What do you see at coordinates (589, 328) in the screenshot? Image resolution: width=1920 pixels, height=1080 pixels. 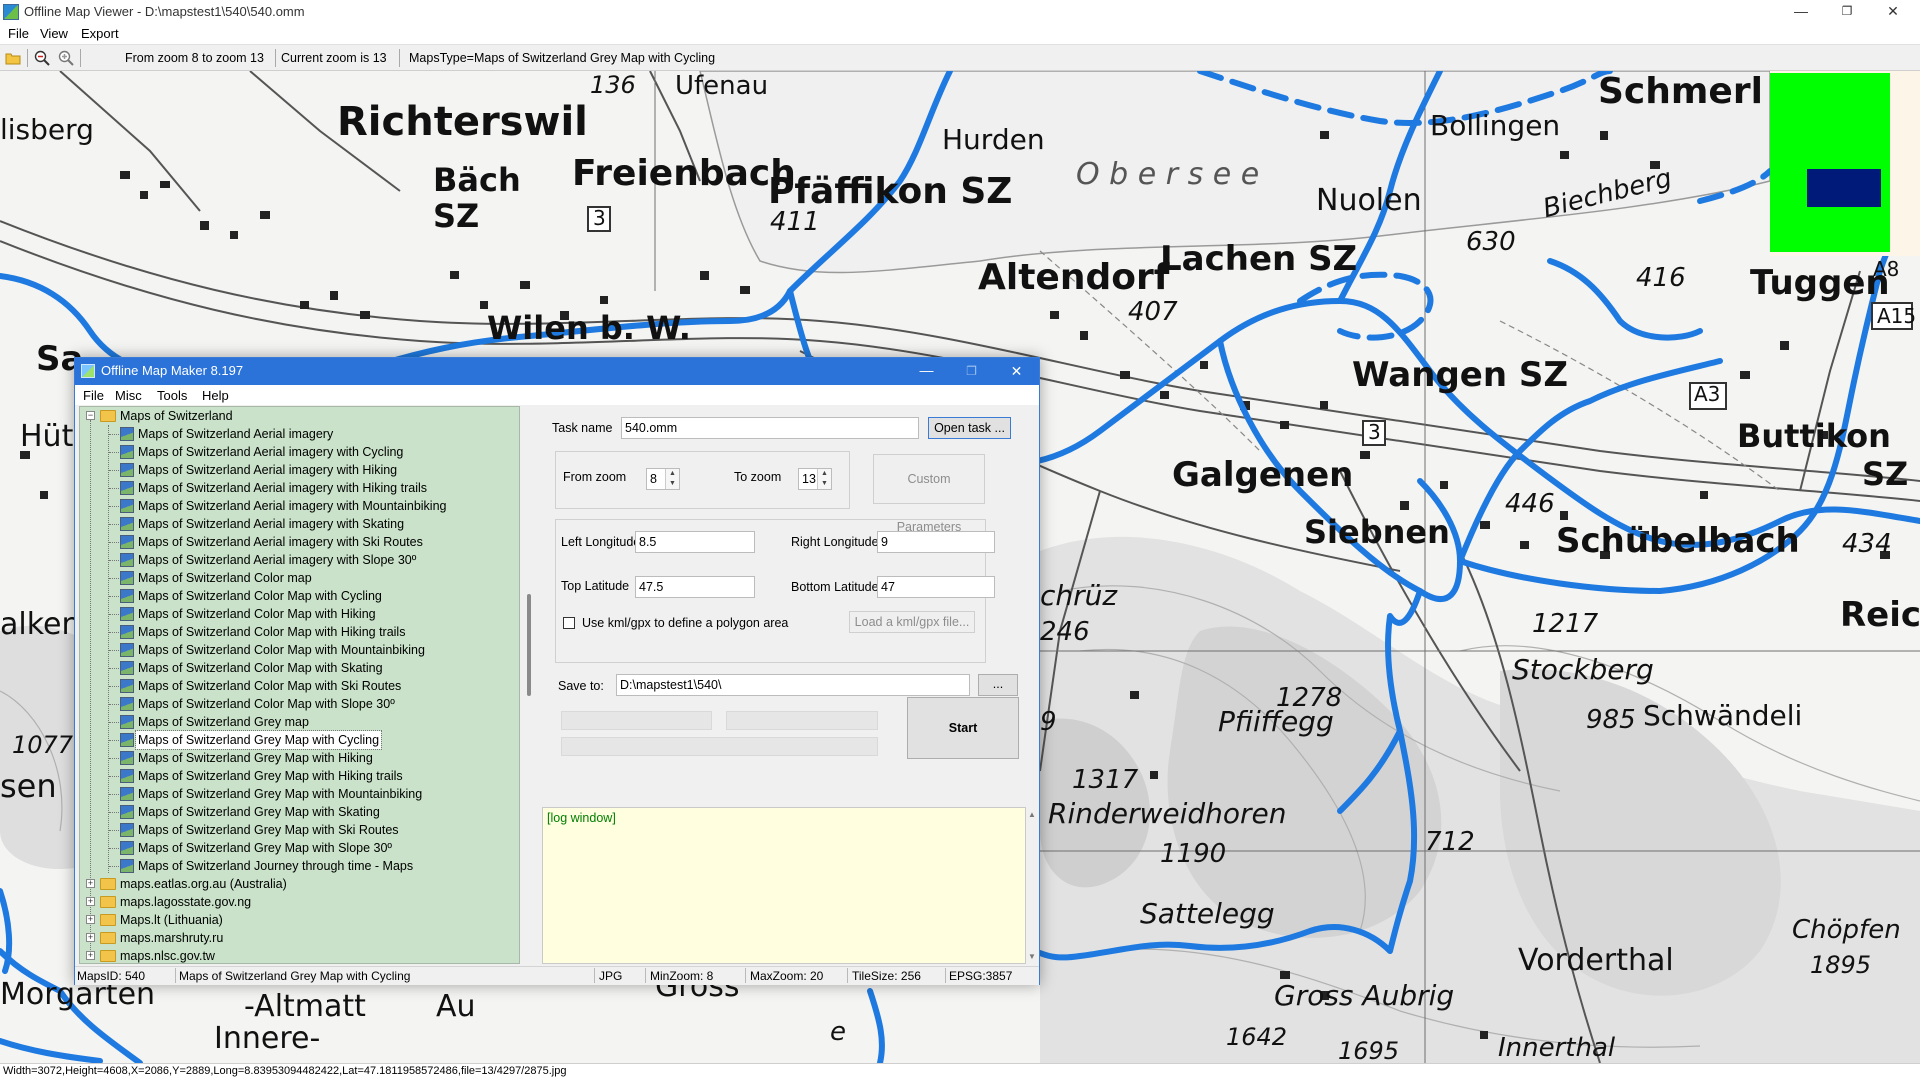 I see `map-label: Wilen b. W.` at bounding box center [589, 328].